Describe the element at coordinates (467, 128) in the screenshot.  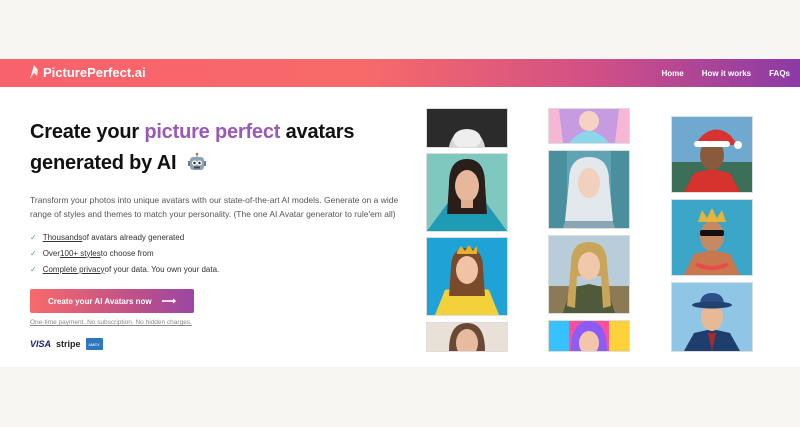
I see `avatar-image-grayscale` at that location.